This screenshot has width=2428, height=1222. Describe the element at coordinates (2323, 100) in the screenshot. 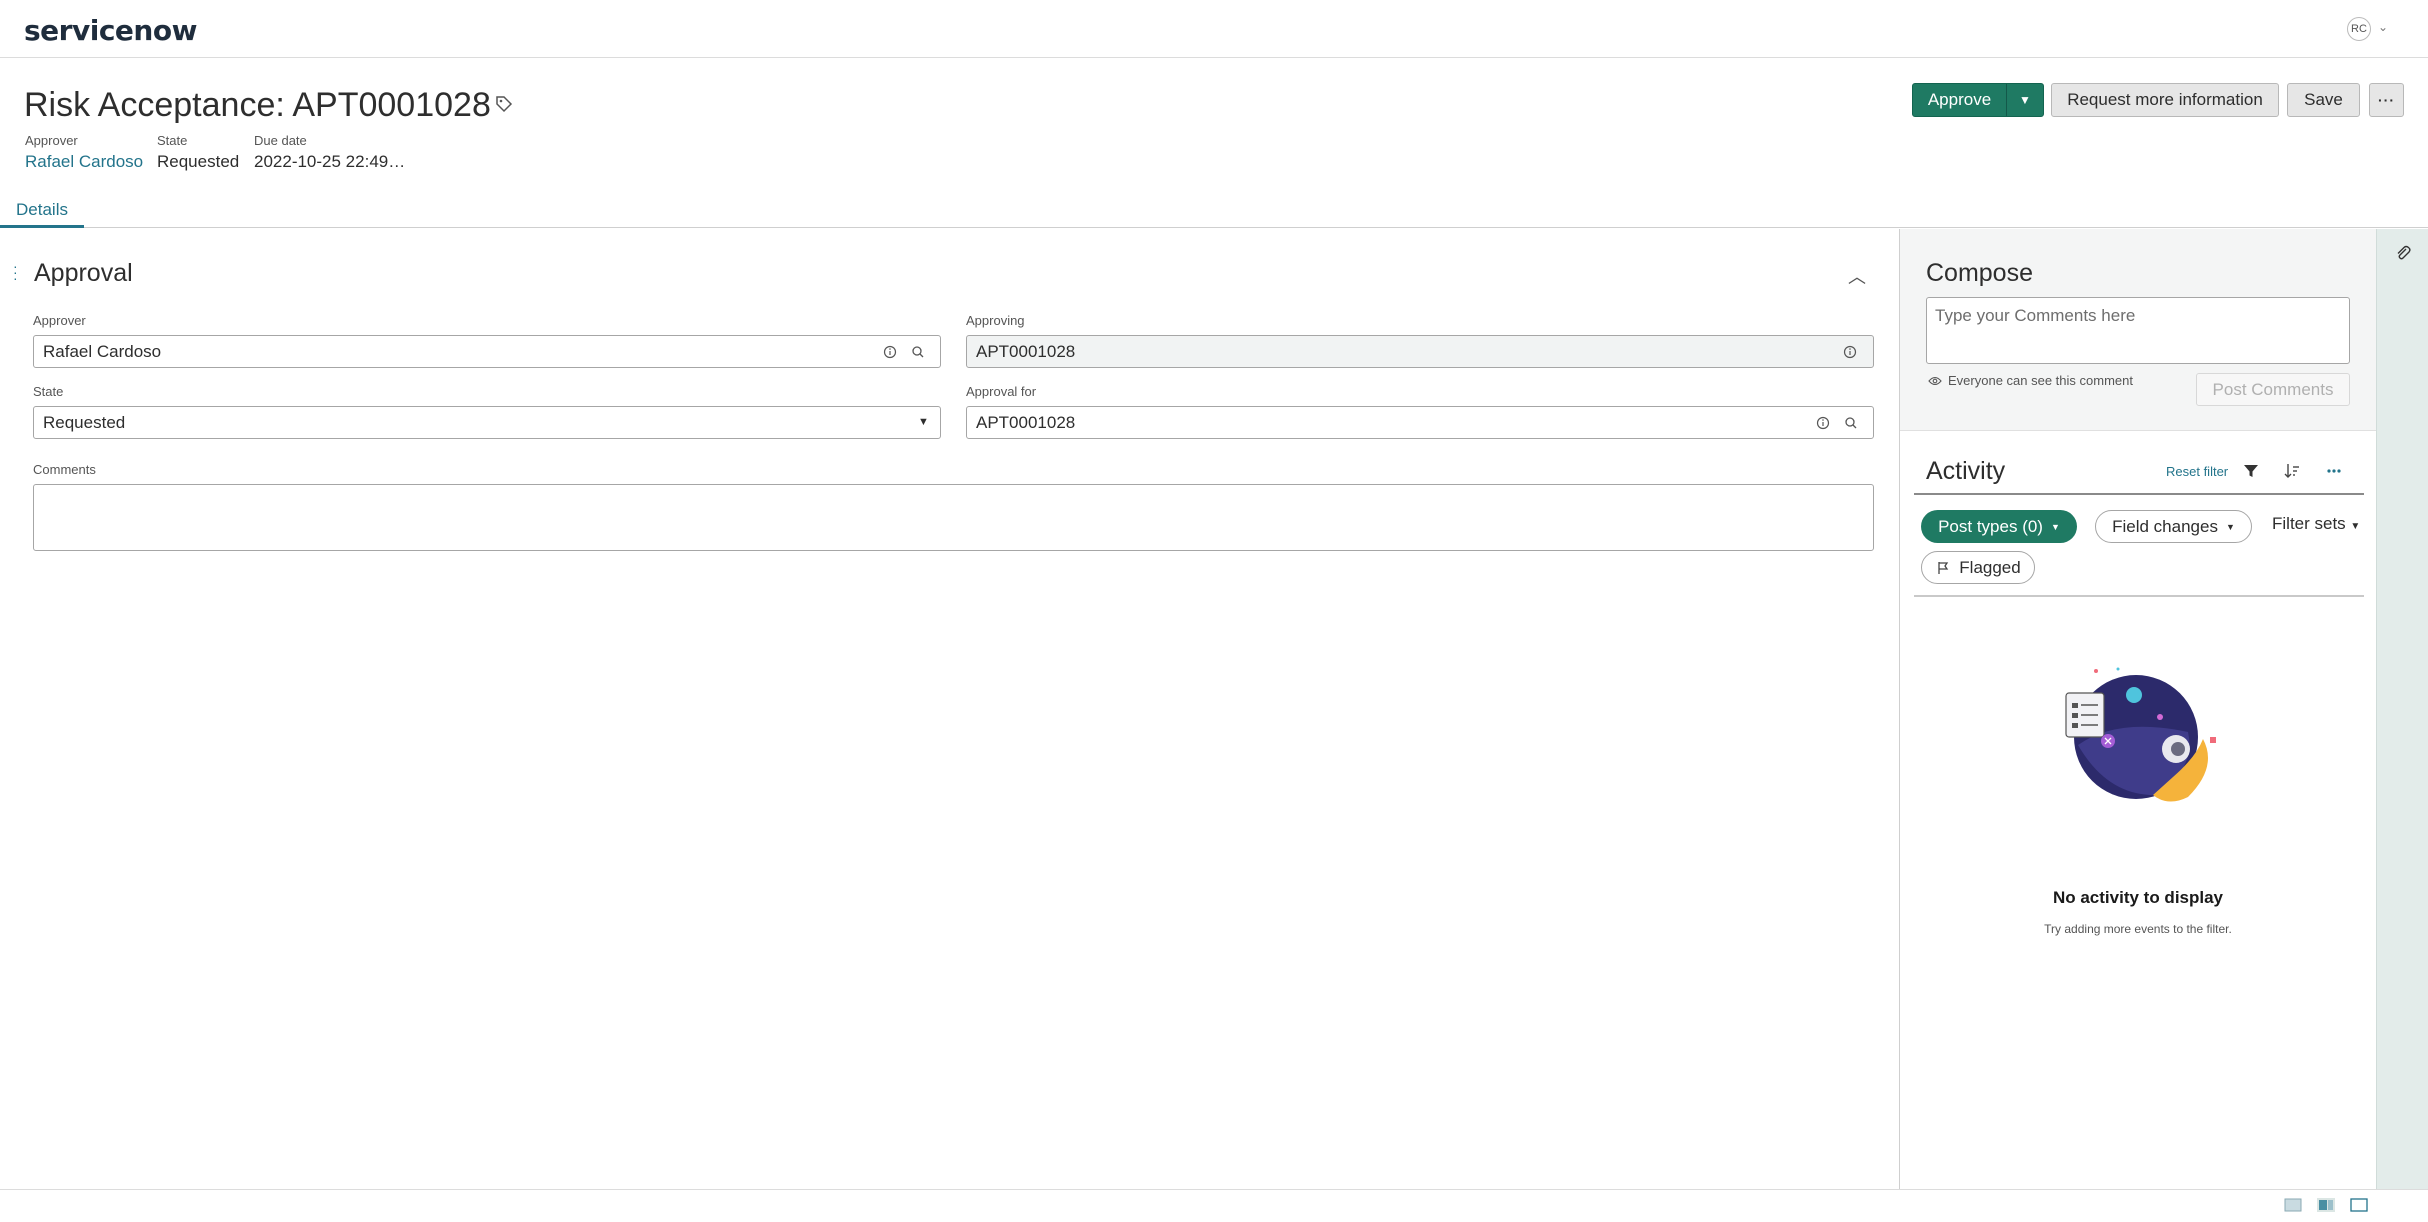

I see `save-button: Save` at that location.